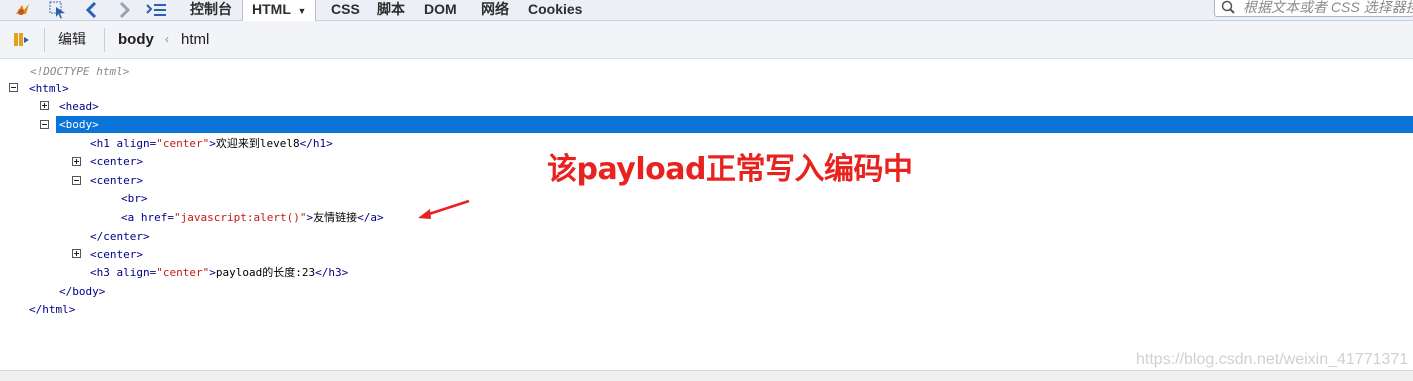 The height and width of the screenshot is (381, 1413). What do you see at coordinates (706, 40) in the screenshot?
I see `breadcrumb-bar: 编辑 body ‹ html` at bounding box center [706, 40].